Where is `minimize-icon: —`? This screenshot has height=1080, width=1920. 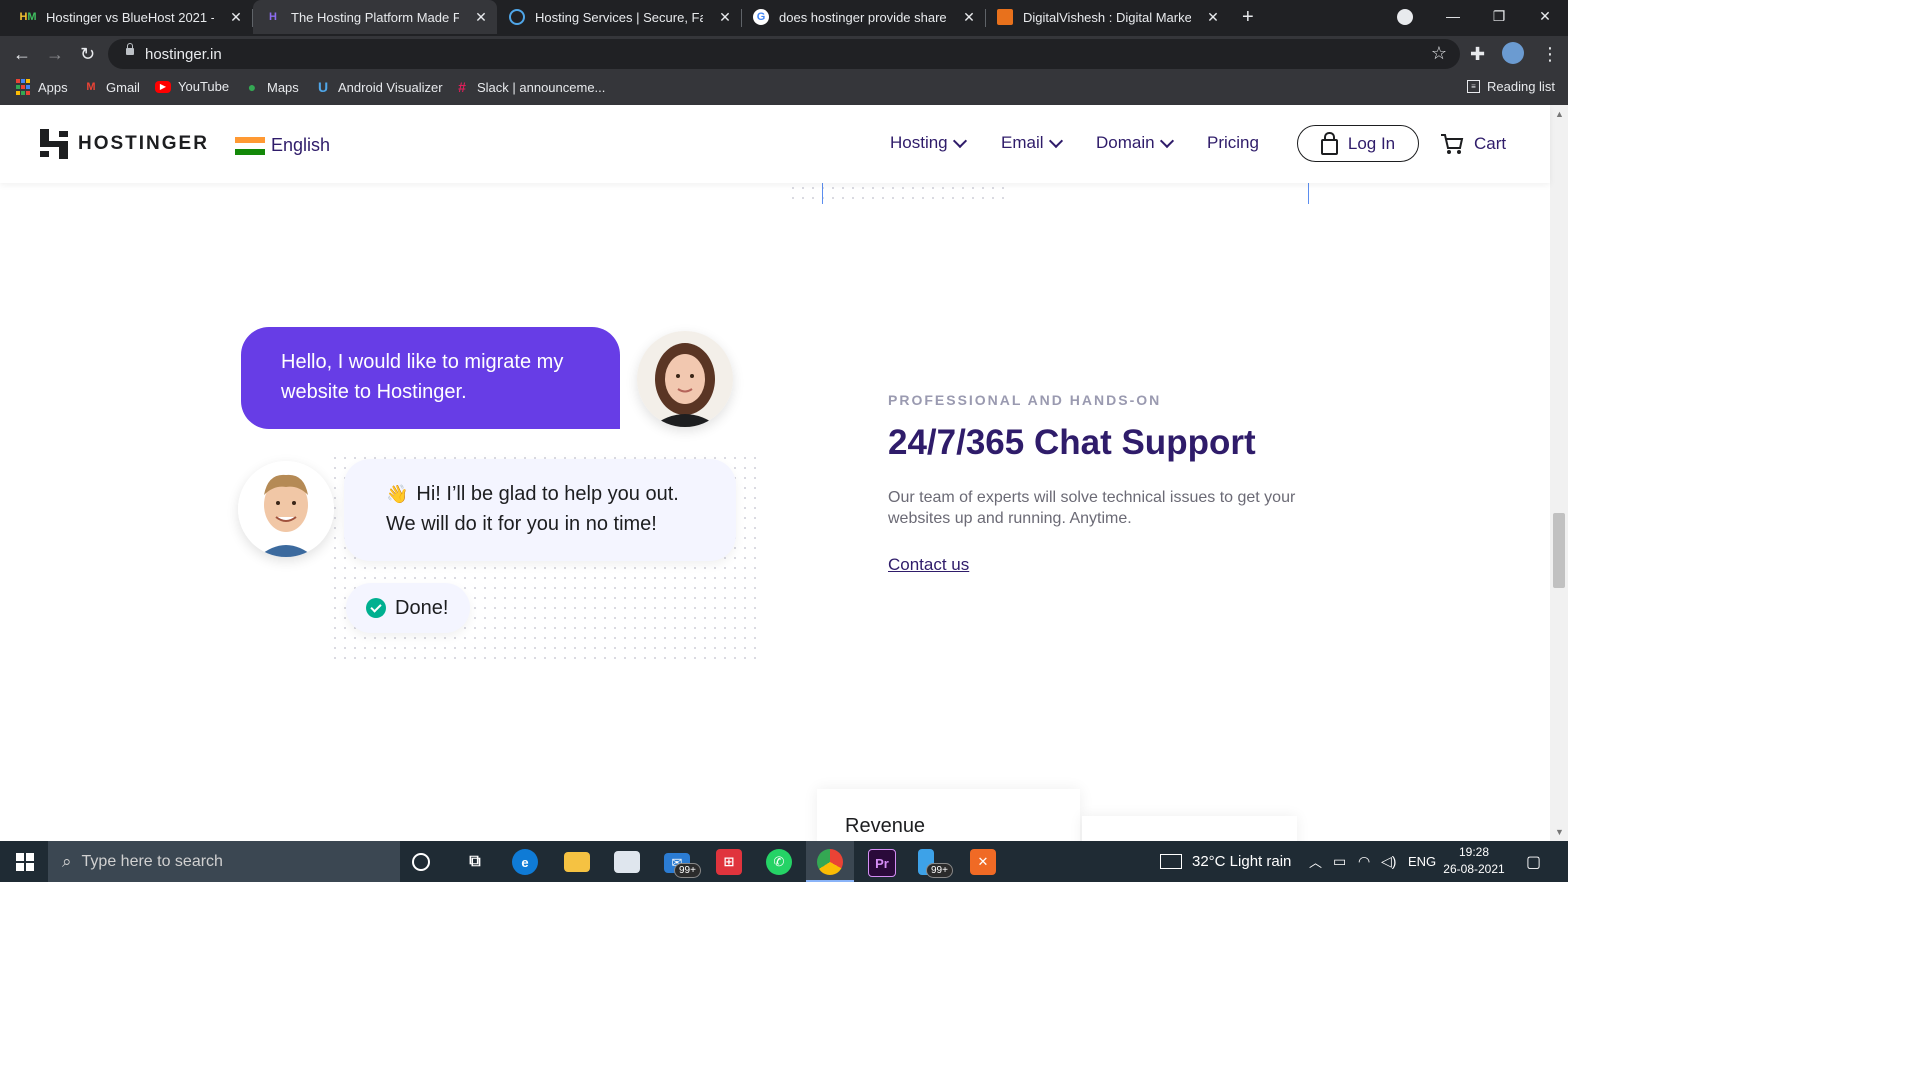 minimize-icon: — is located at coordinates (1453, 16).